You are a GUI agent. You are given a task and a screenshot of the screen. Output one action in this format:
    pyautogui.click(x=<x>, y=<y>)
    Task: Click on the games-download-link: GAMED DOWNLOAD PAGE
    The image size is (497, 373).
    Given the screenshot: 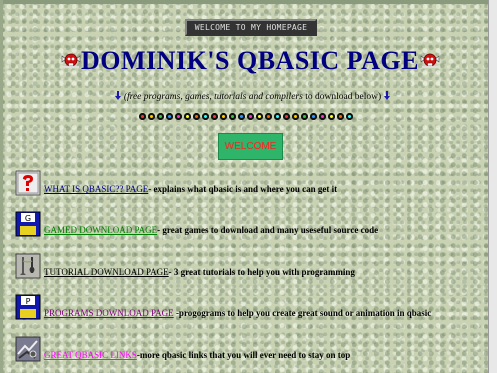 What is the action you would take?
    pyautogui.click(x=100, y=230)
    